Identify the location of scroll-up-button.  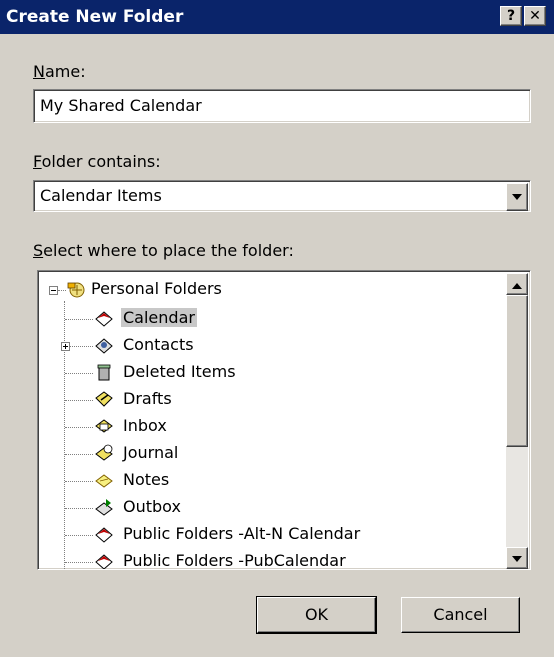
(517, 284).